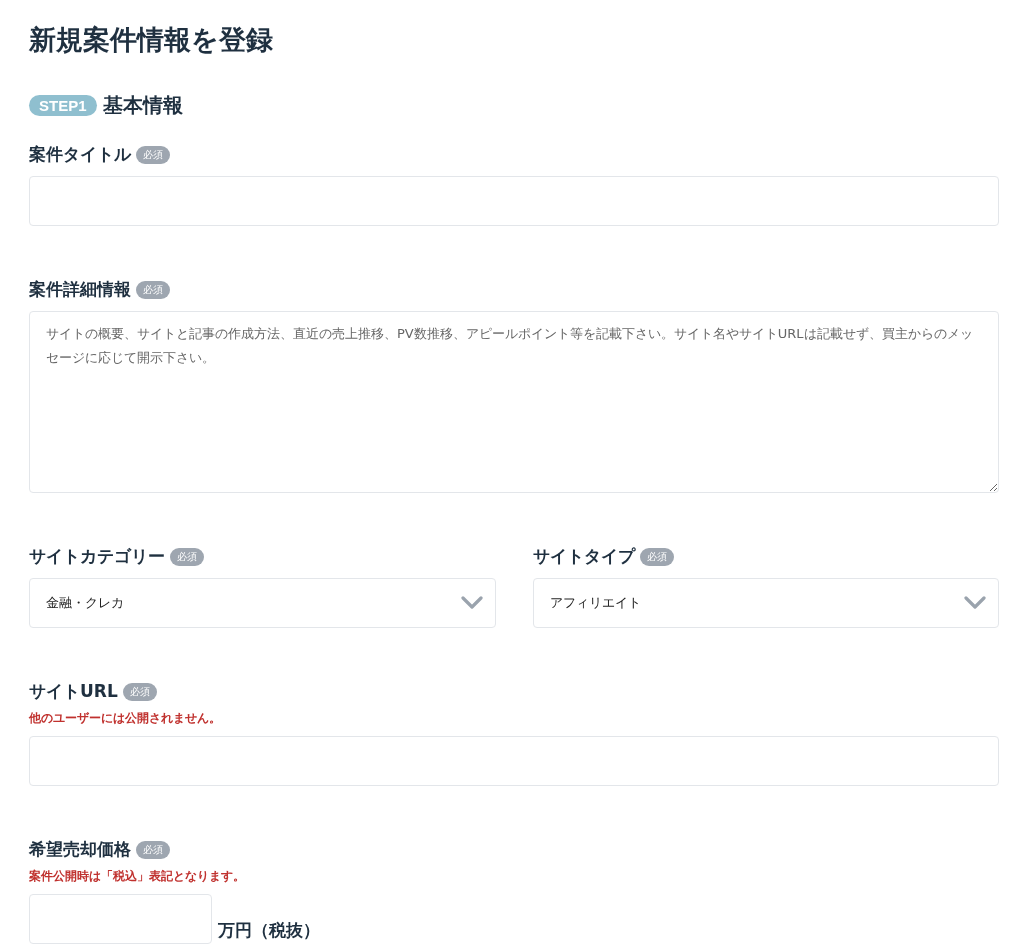  Describe the element at coordinates (765, 603) in the screenshot. I see `dropdown-select: アフィリエイト` at that location.